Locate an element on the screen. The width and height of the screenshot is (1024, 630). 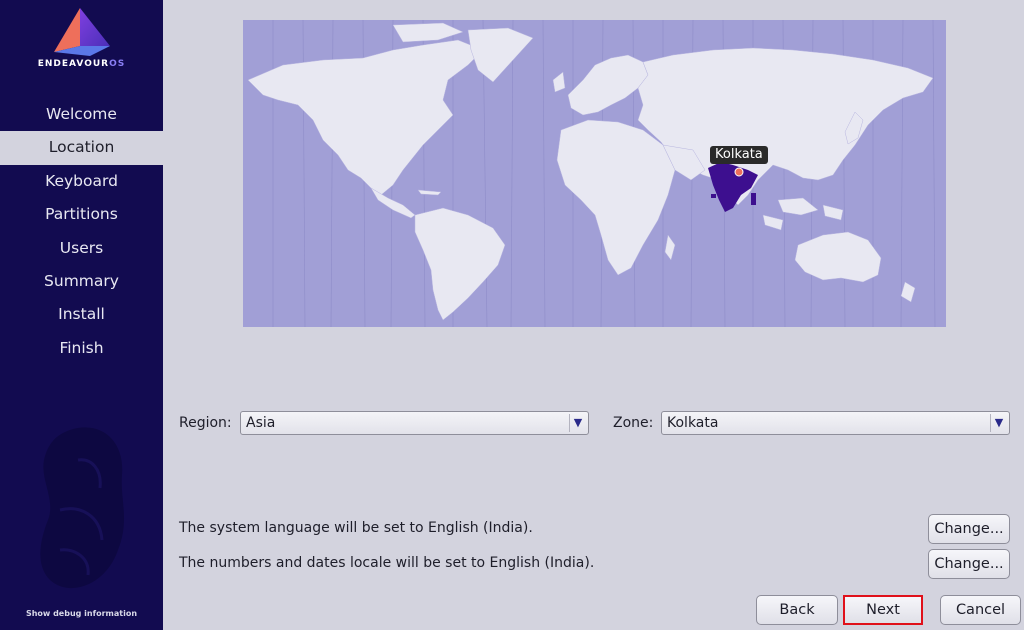
brand-name: ENDEAVOUROS is located at coordinates (81, 64).